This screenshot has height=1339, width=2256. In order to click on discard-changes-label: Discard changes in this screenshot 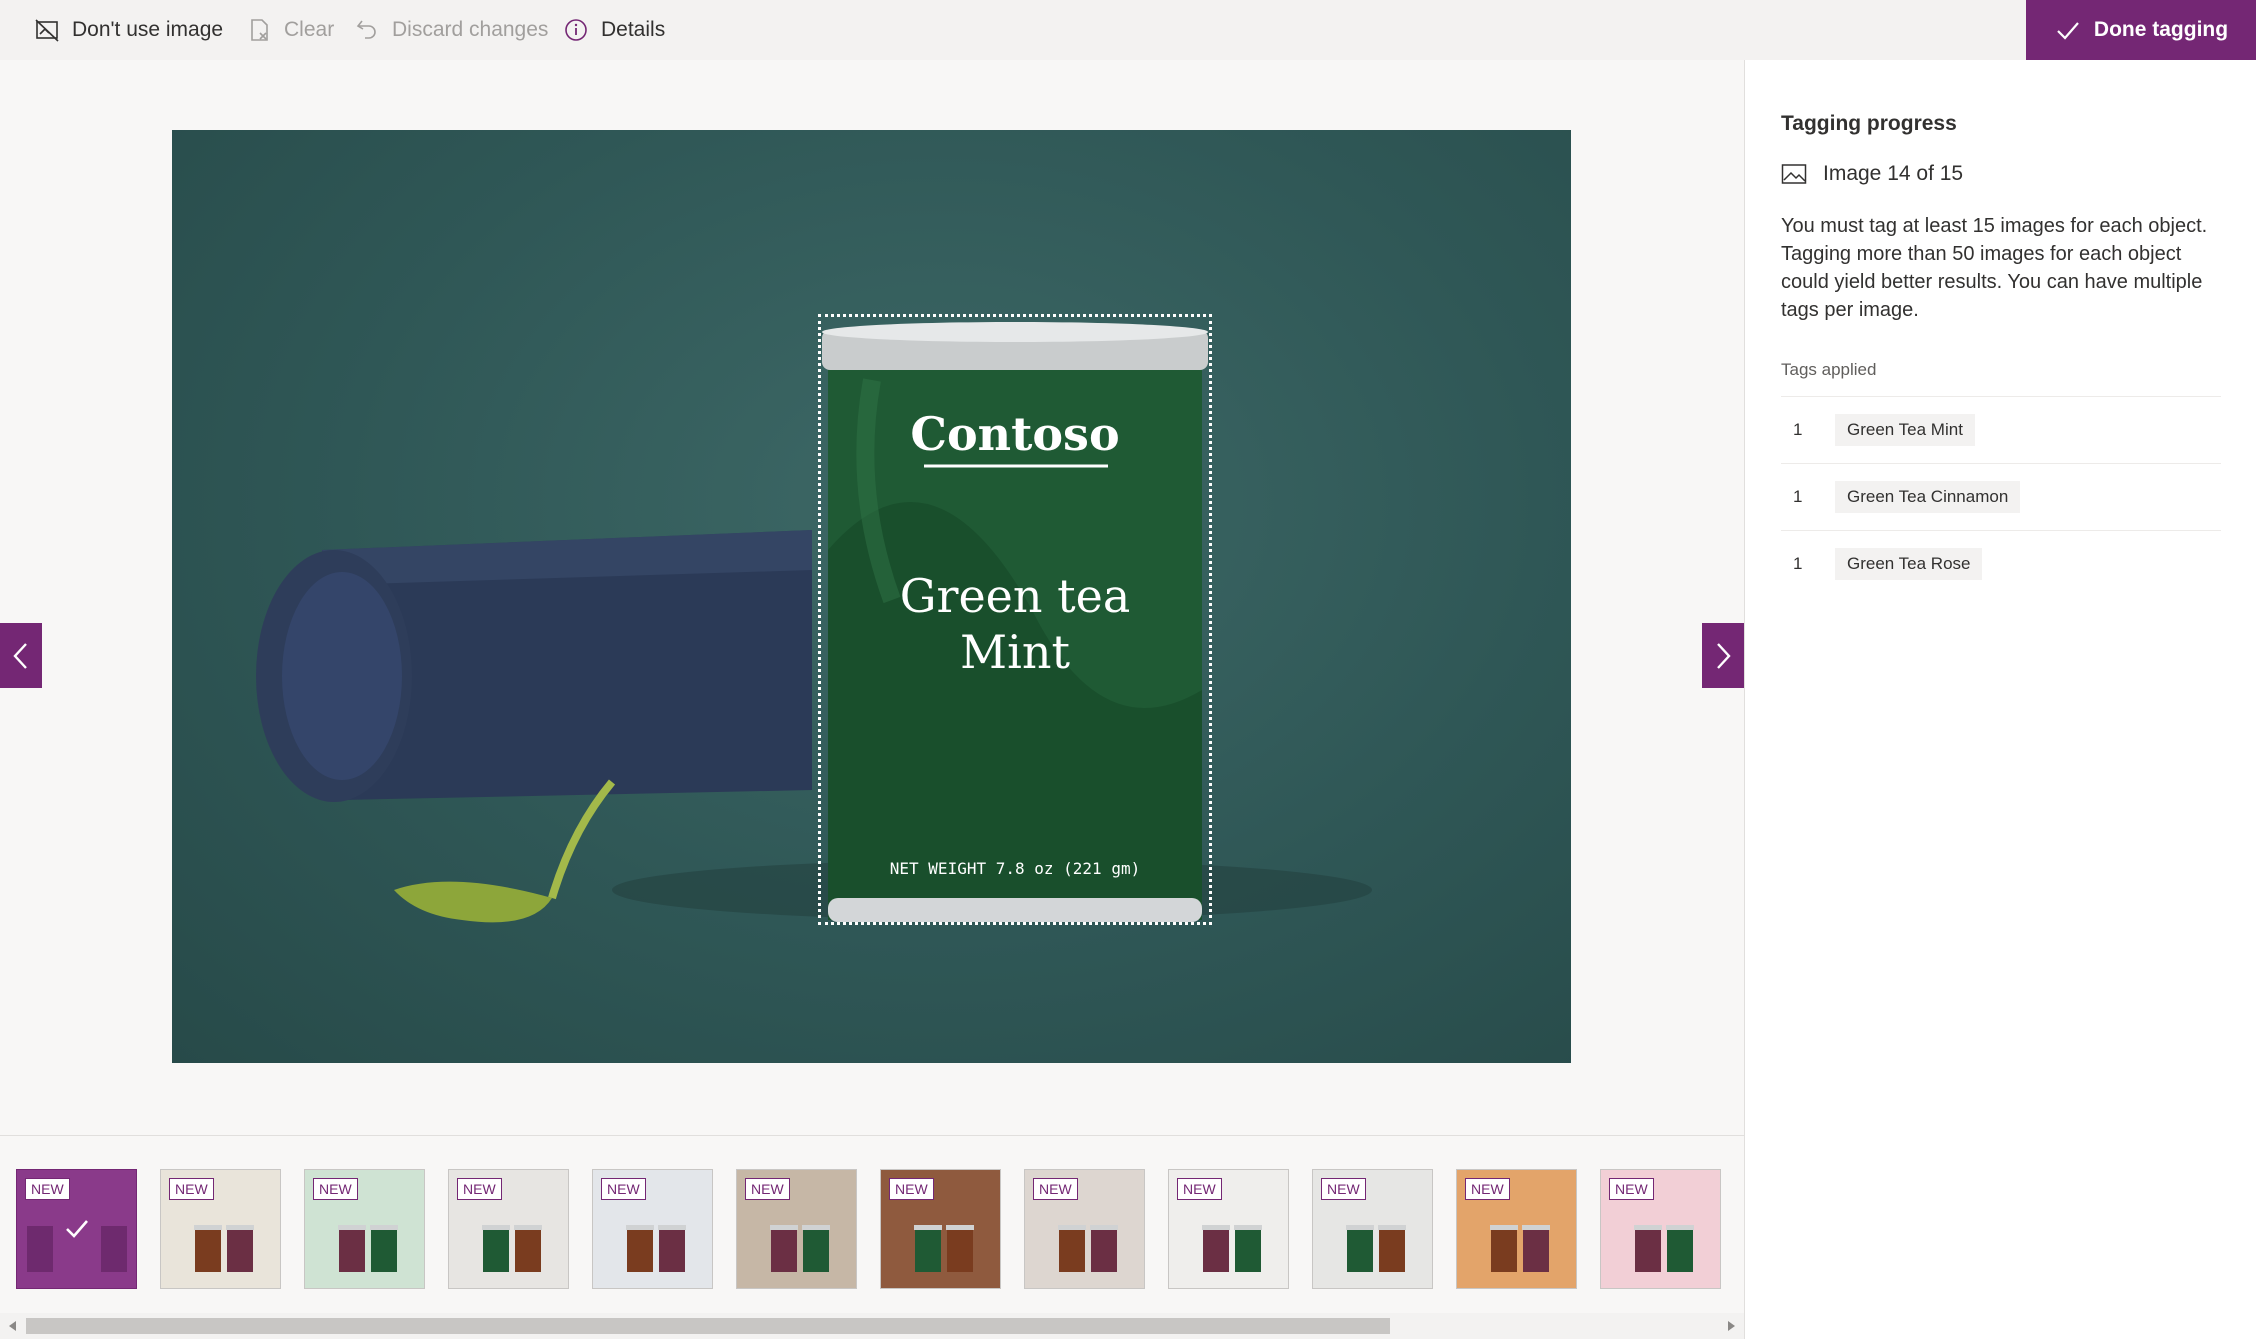, I will do `click(470, 29)`.